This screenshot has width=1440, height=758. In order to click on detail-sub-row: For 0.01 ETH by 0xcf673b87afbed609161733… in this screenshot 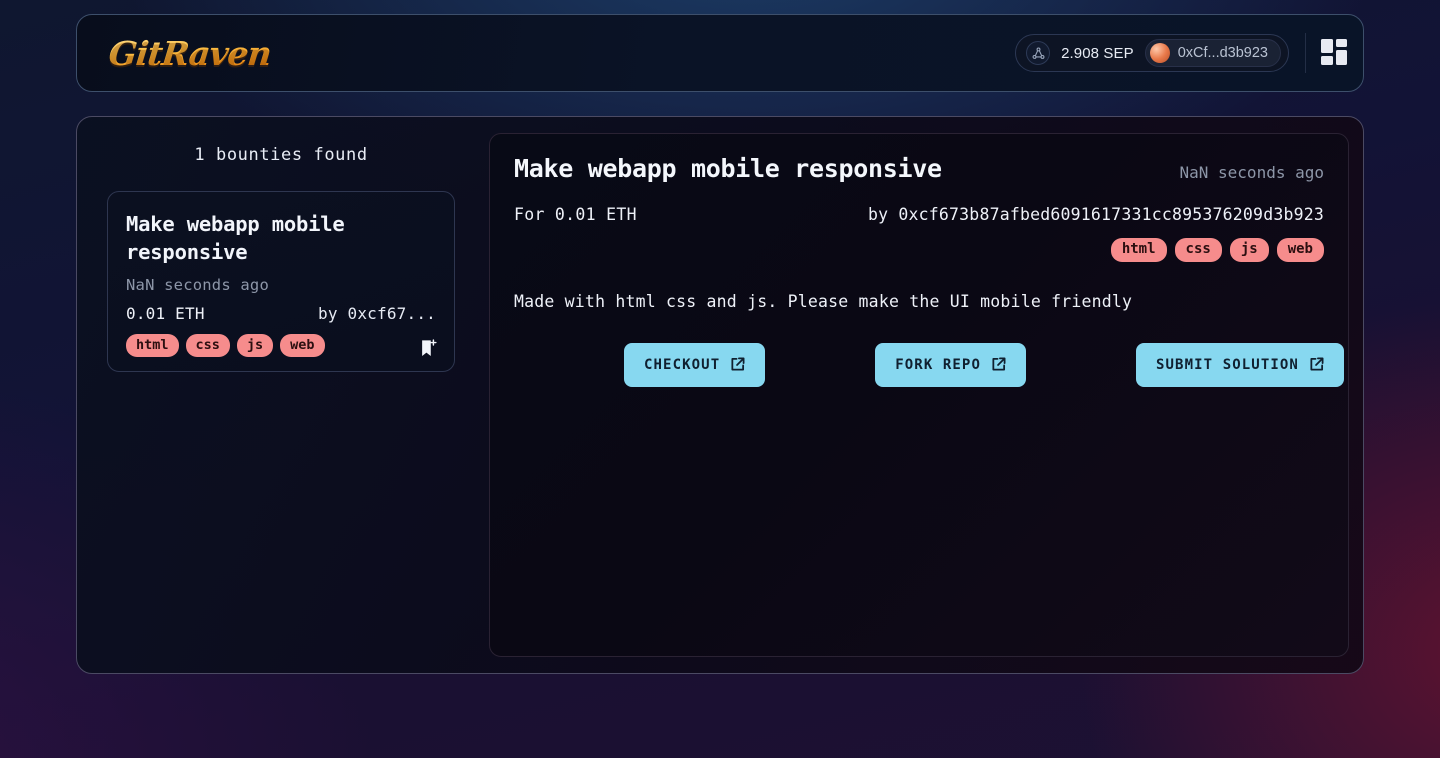, I will do `click(919, 214)`.